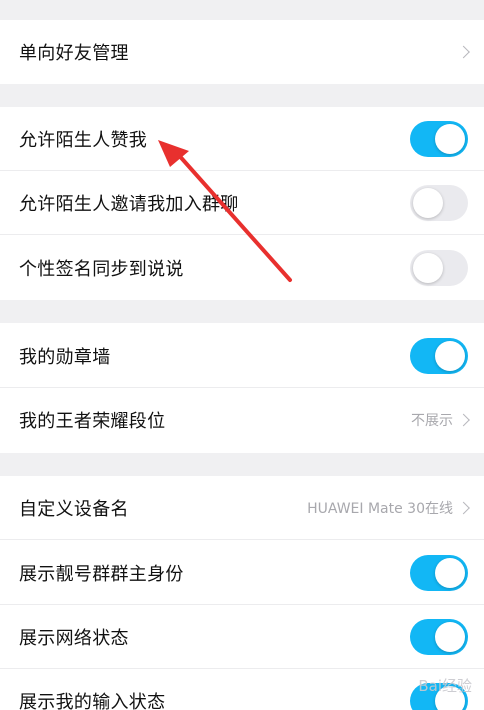 This screenshot has height=710, width=484. What do you see at coordinates (242, 139) in the screenshot?
I see `row-allow-stranger-like: 允许陌生人赞我` at bounding box center [242, 139].